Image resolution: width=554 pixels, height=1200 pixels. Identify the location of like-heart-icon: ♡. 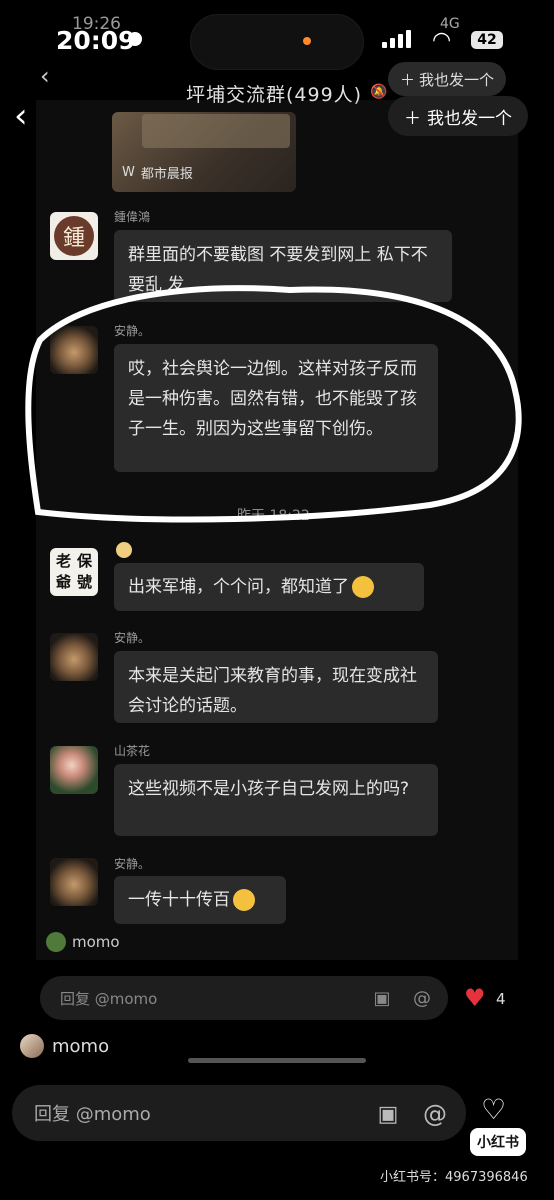
(493, 1110).